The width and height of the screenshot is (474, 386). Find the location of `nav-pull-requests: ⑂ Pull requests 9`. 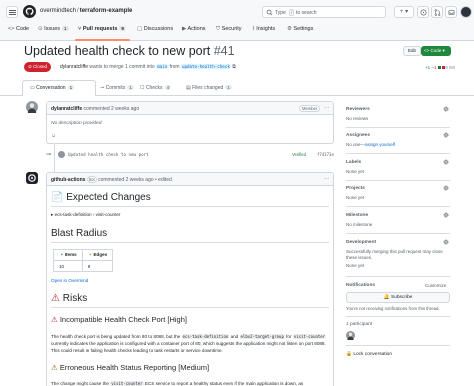

nav-pull-requests: ⑂ Pull requests 9 is located at coordinates (102, 29).